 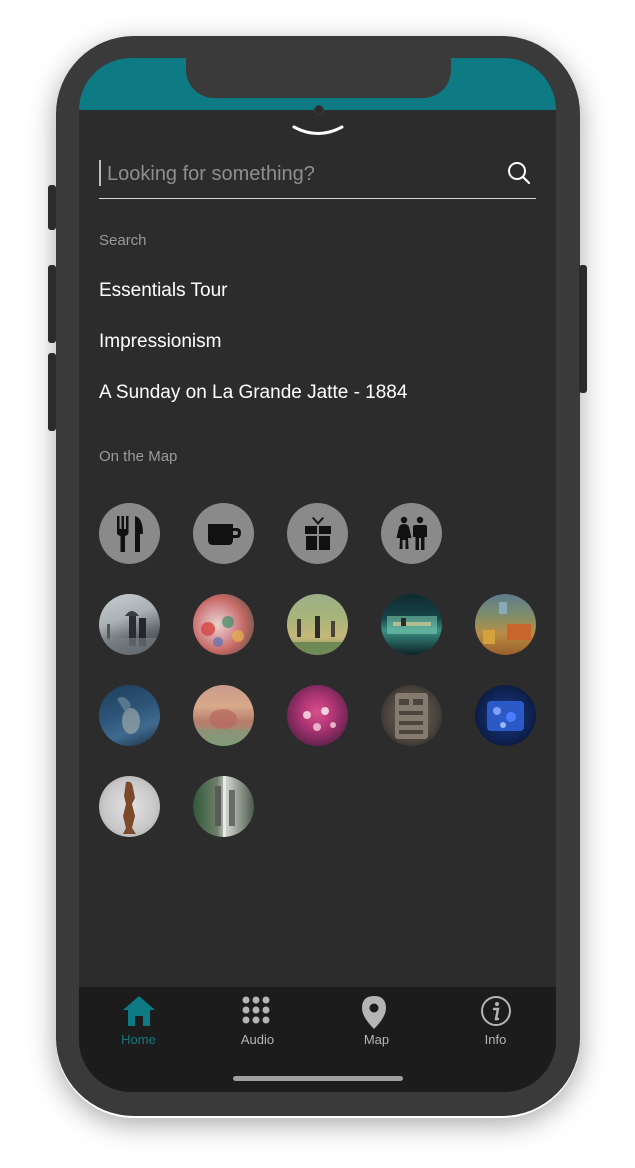 I want to click on coffee-icon, so click(x=224, y=534).